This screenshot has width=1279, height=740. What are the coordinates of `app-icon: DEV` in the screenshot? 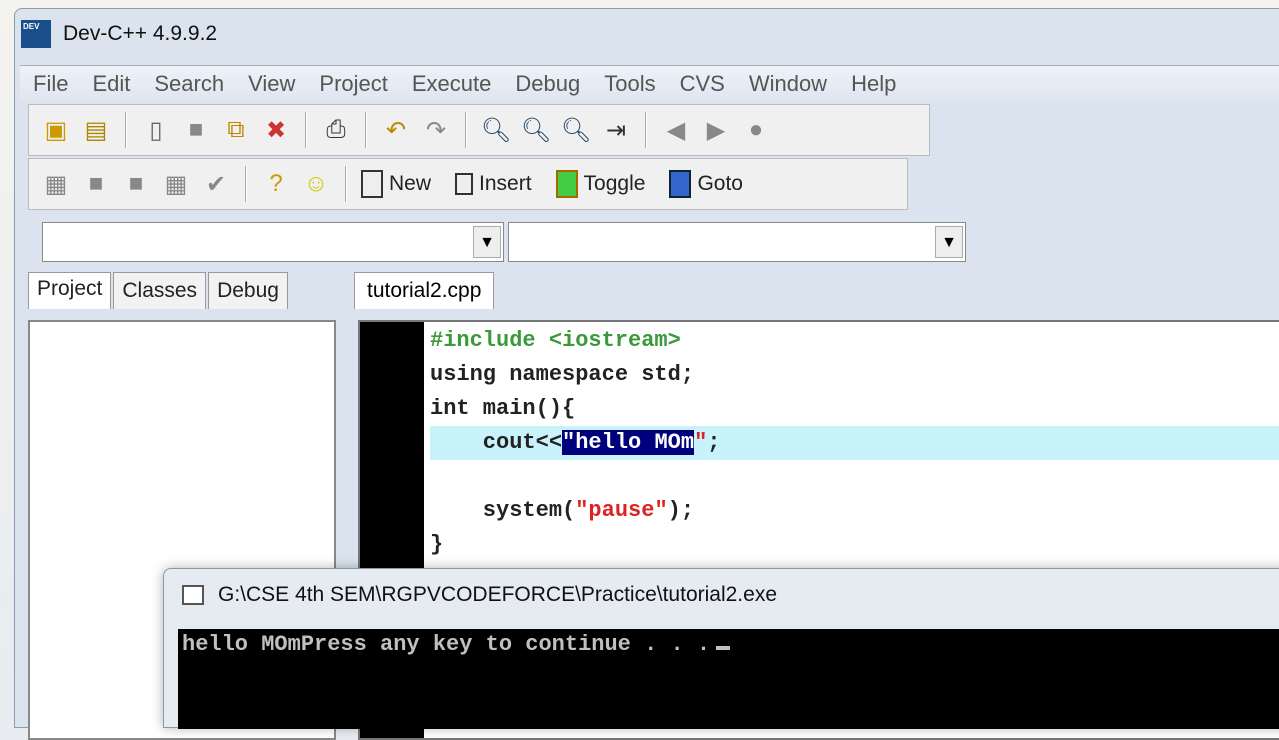 It's located at (36, 34).